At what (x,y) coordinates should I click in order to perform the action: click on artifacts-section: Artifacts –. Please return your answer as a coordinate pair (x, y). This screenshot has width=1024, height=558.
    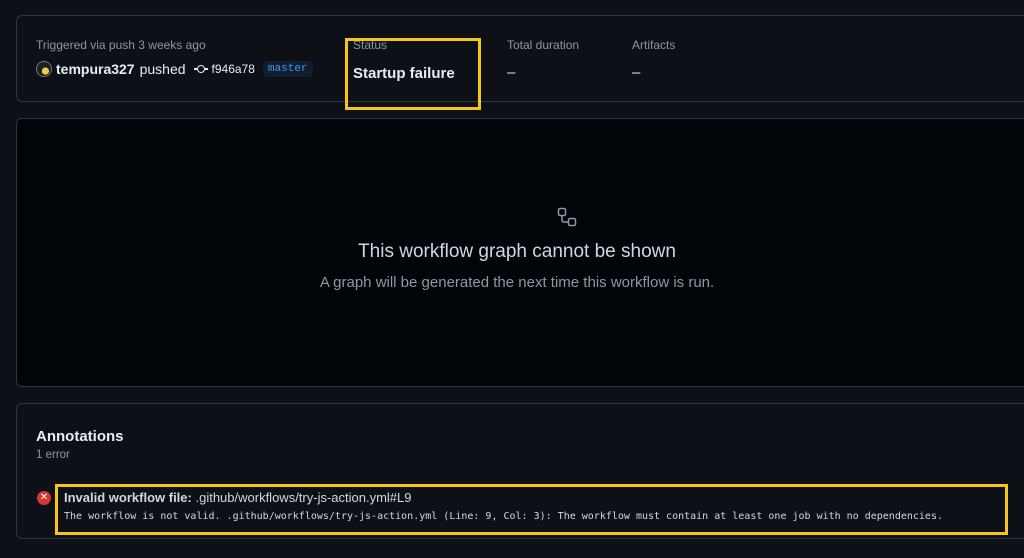
    Looking at the image, I should click on (653, 60).